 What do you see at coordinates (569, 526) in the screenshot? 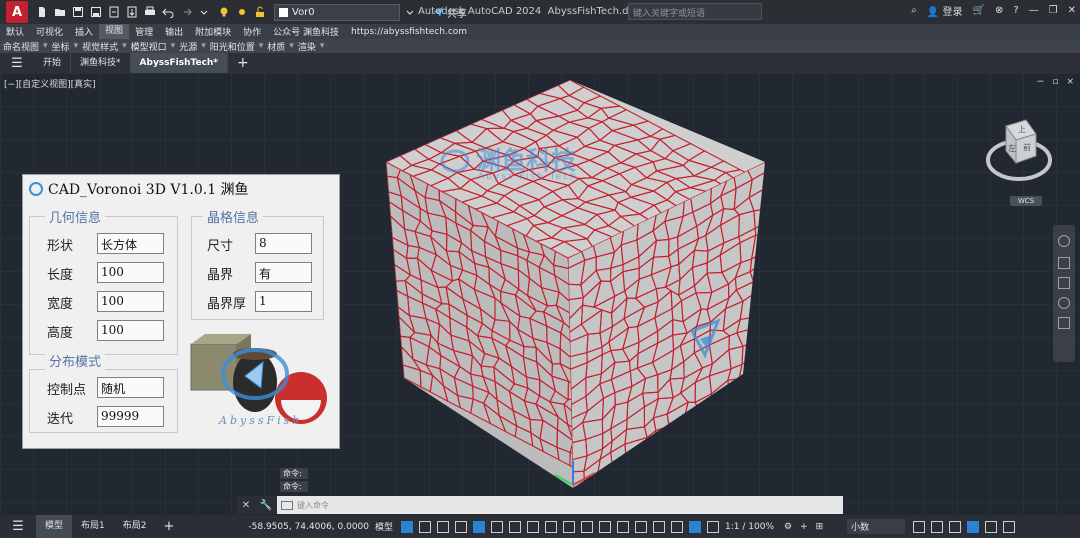
I see `lineweight-icon` at bounding box center [569, 526].